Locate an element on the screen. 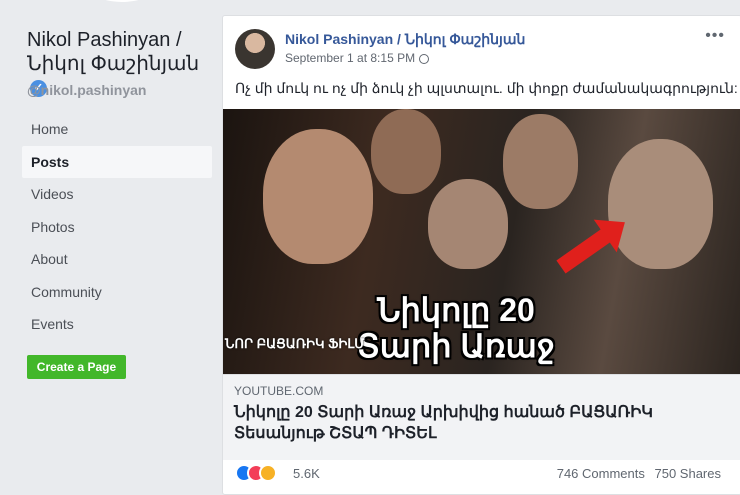 The width and height of the screenshot is (740, 495). post-author: Nikol Pashinyan / Նիկոլ Փաշինյան is located at coordinates (405, 39).